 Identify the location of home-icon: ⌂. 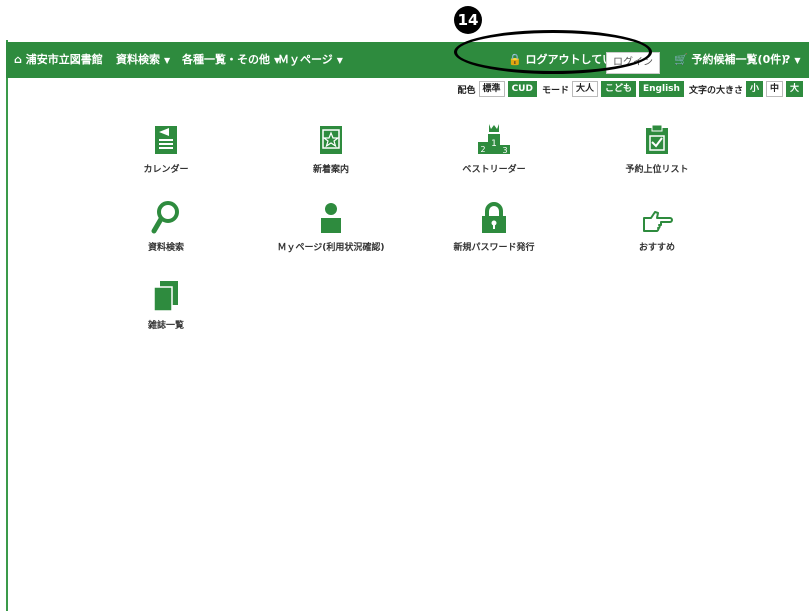
(18, 59).